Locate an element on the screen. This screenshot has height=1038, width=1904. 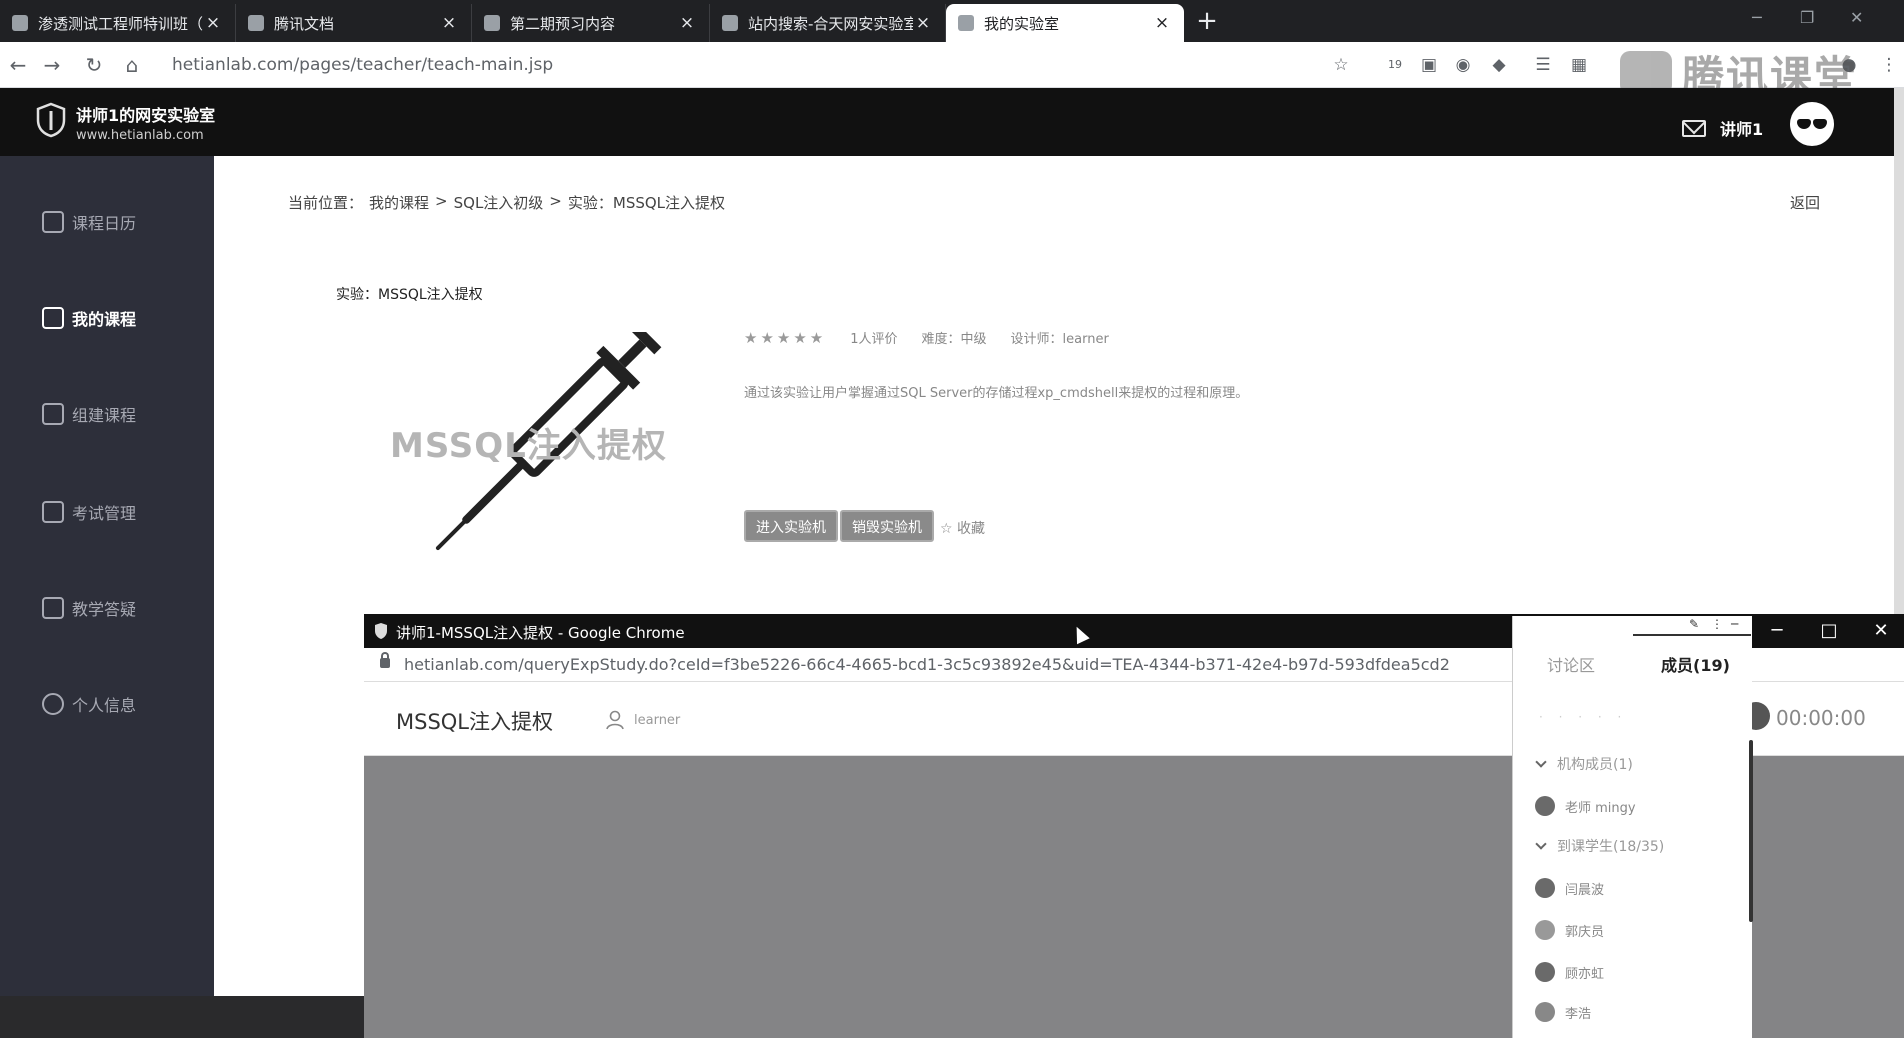
calendar-extension-icon: 19 is located at coordinates (1395, 65).